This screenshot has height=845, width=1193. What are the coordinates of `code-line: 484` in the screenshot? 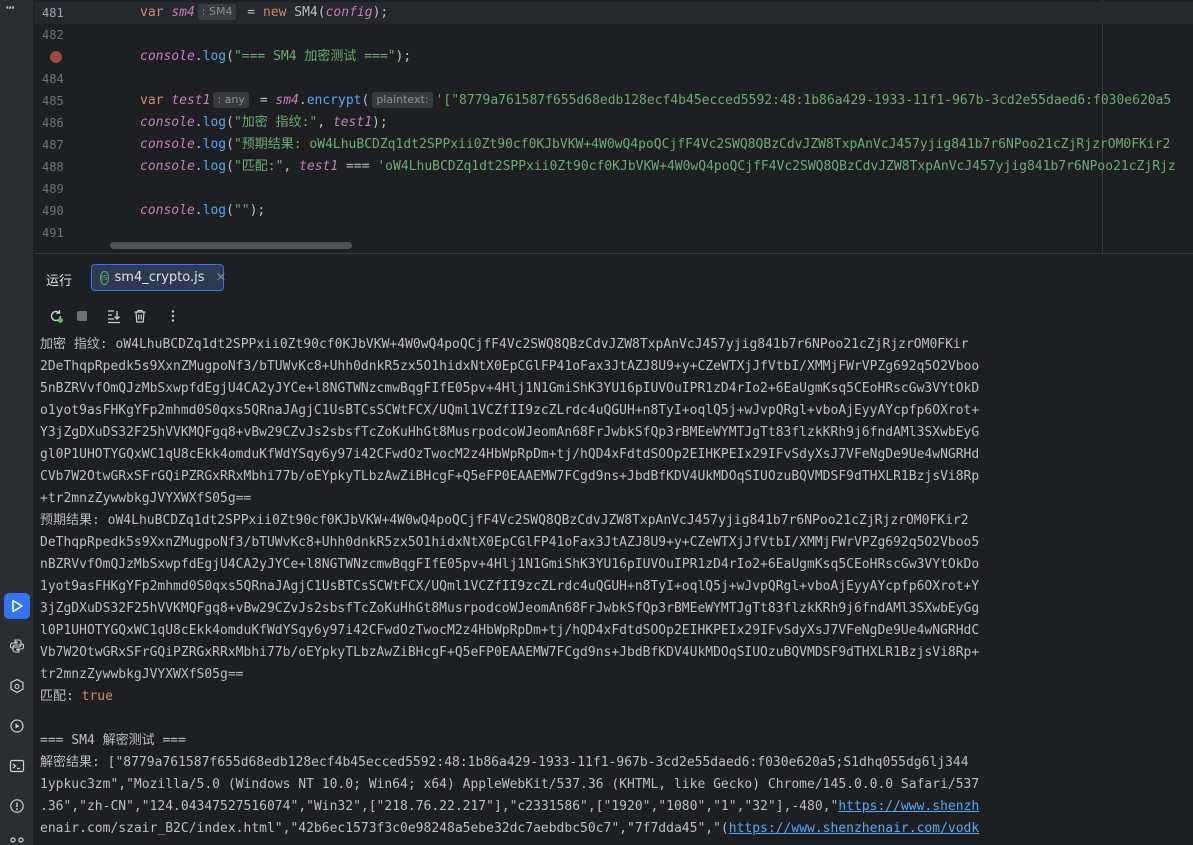 It's located at (613, 79).